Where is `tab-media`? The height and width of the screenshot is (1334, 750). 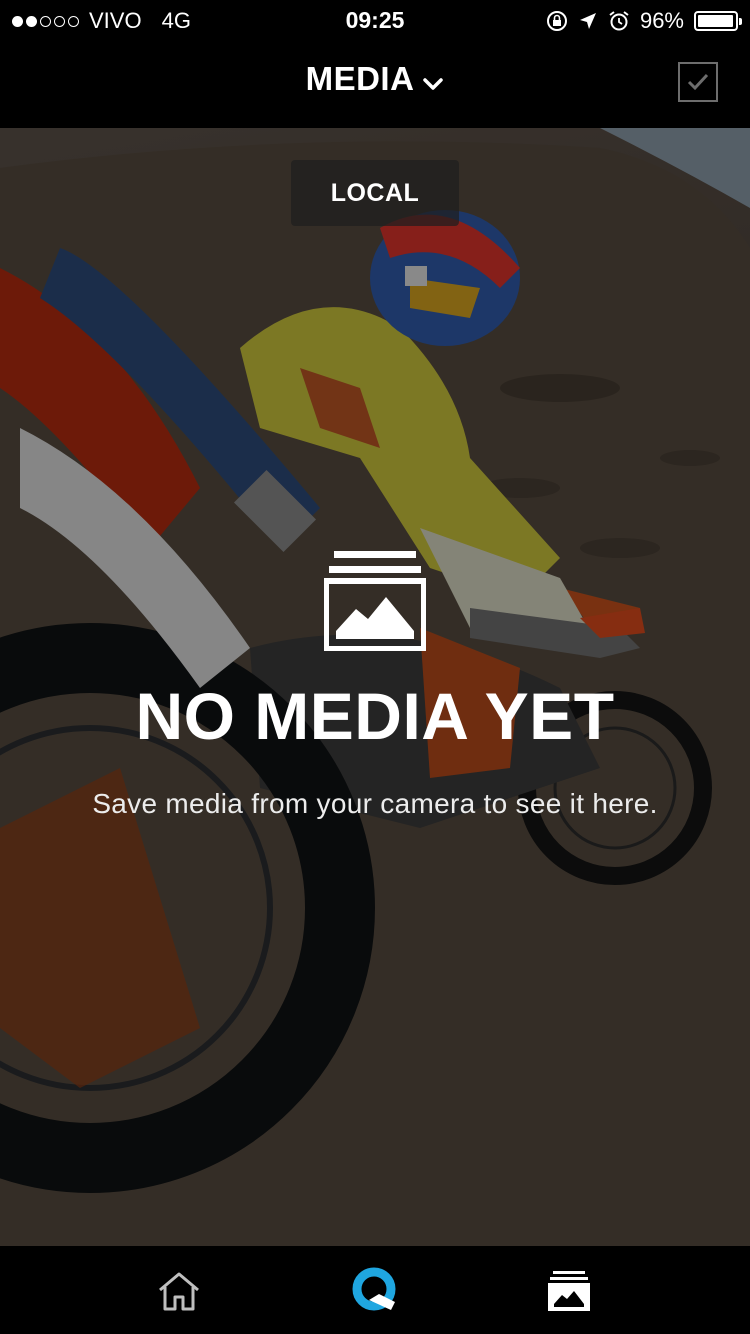 tab-media is located at coordinates (569, 1291).